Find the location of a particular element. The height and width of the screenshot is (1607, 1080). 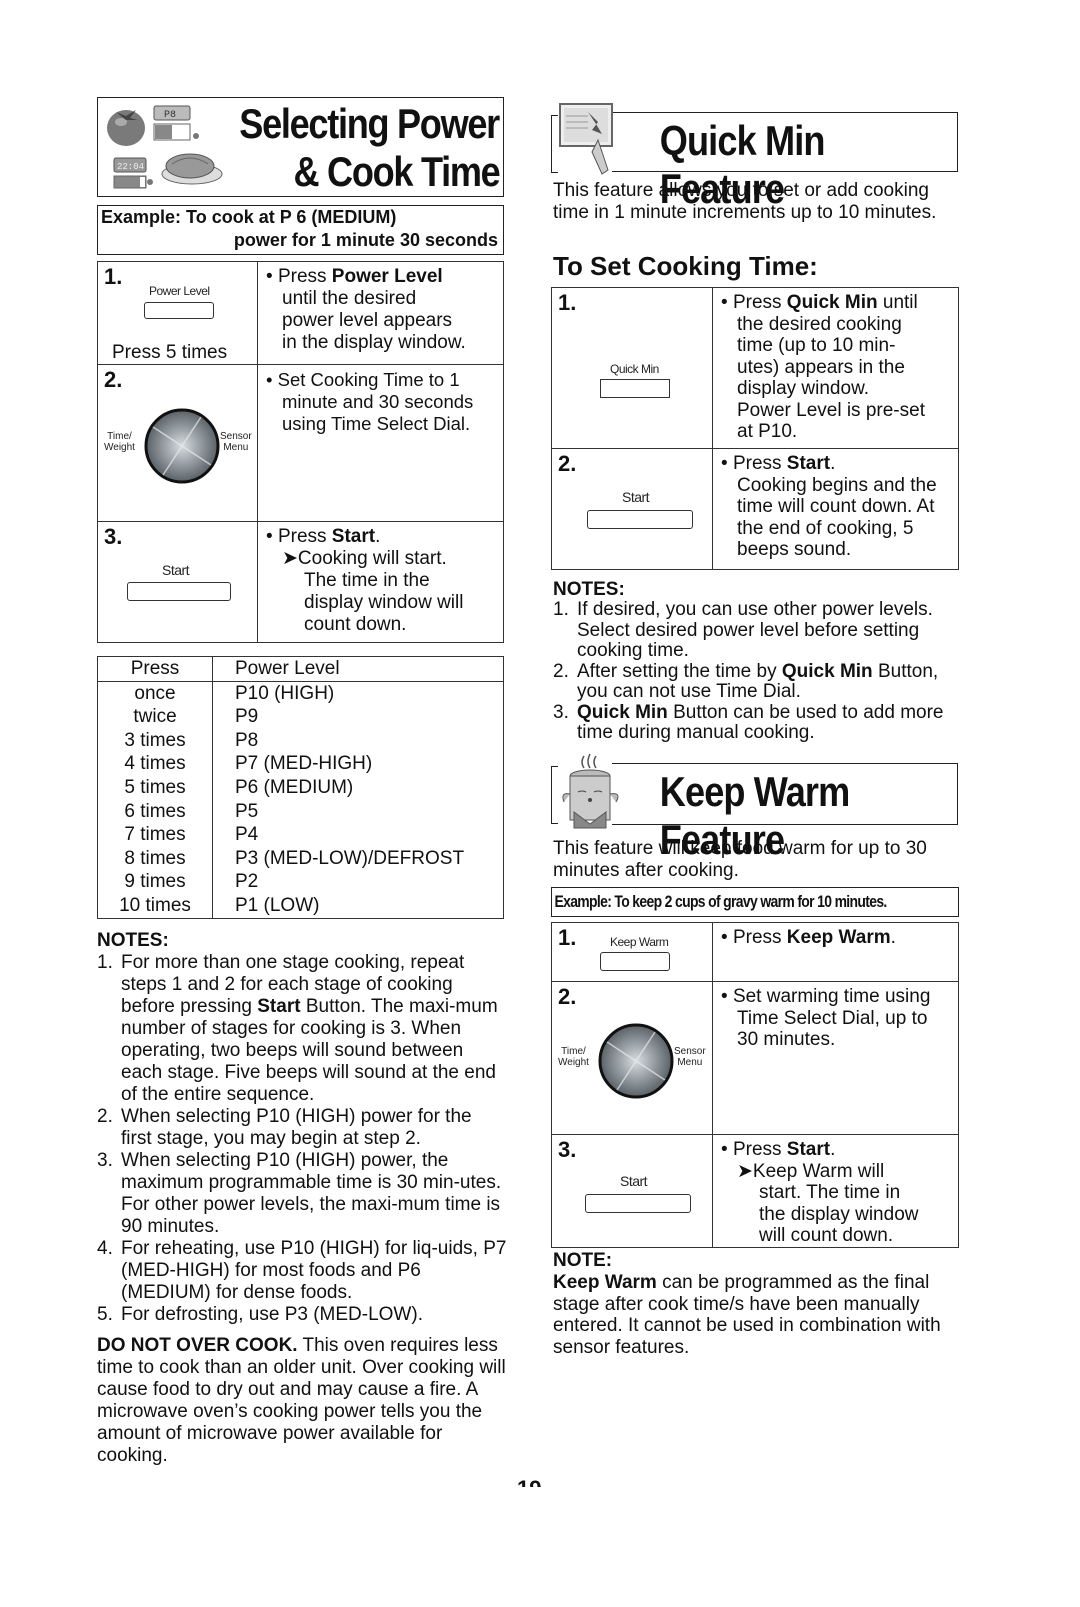

instr-text: . is located at coordinates (378, 536).